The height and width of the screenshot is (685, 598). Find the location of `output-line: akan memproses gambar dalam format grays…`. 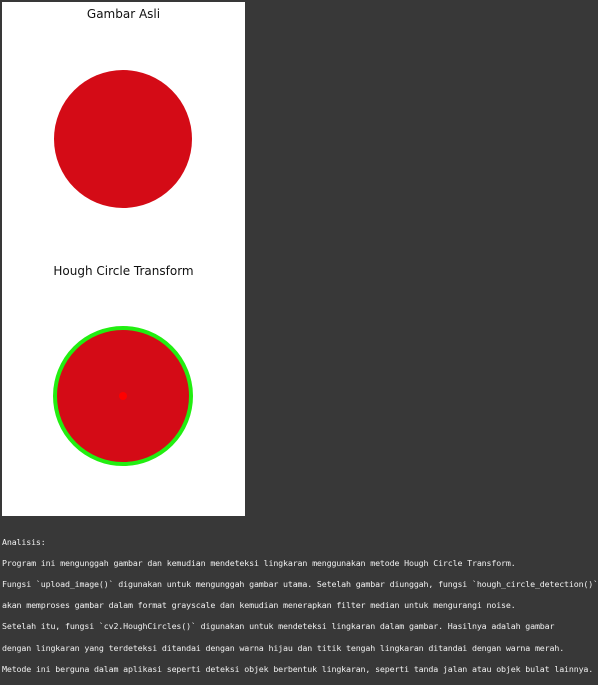

output-line: akan memproses gambar dalam format grays… is located at coordinates (259, 605).